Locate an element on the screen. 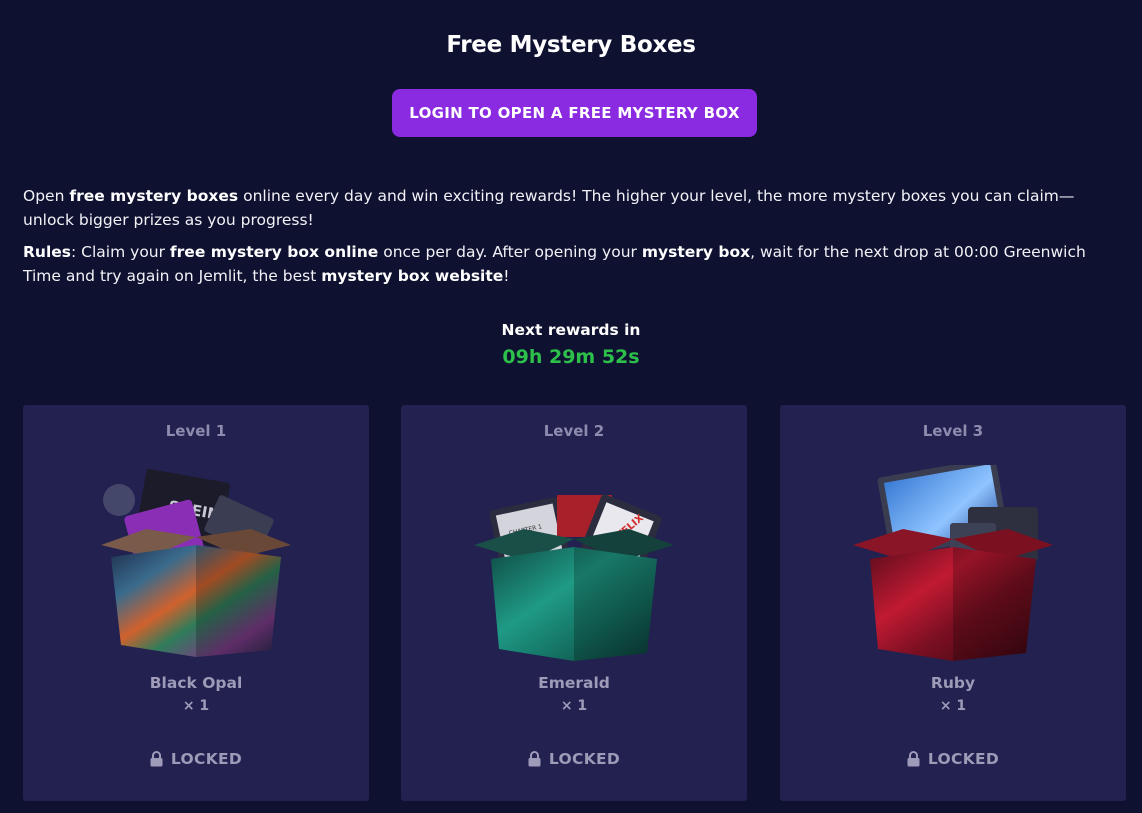  box-name: Emerald is located at coordinates (574, 683).